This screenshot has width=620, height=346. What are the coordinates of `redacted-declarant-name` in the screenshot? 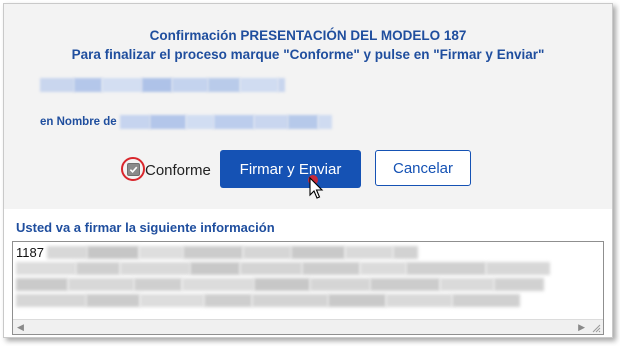 It's located at (162, 85).